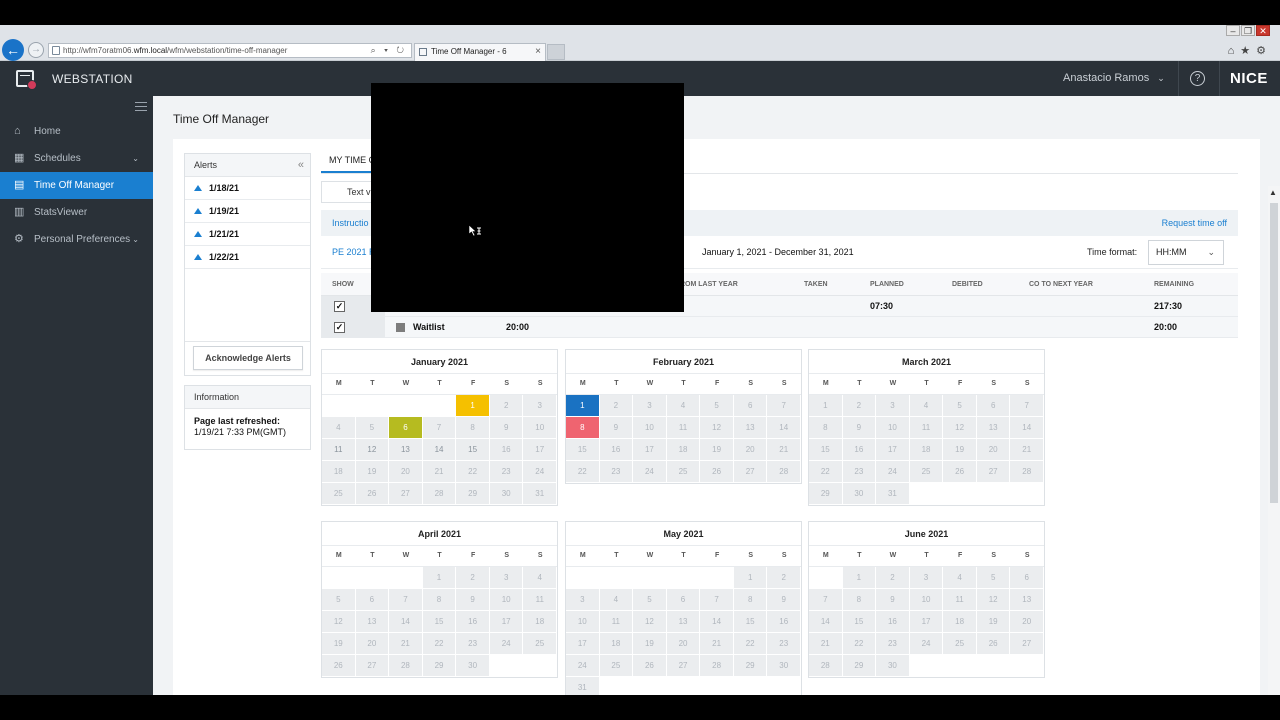 The width and height of the screenshot is (1280, 720). I want to click on show-checkbox: ✓, so click(339, 306).